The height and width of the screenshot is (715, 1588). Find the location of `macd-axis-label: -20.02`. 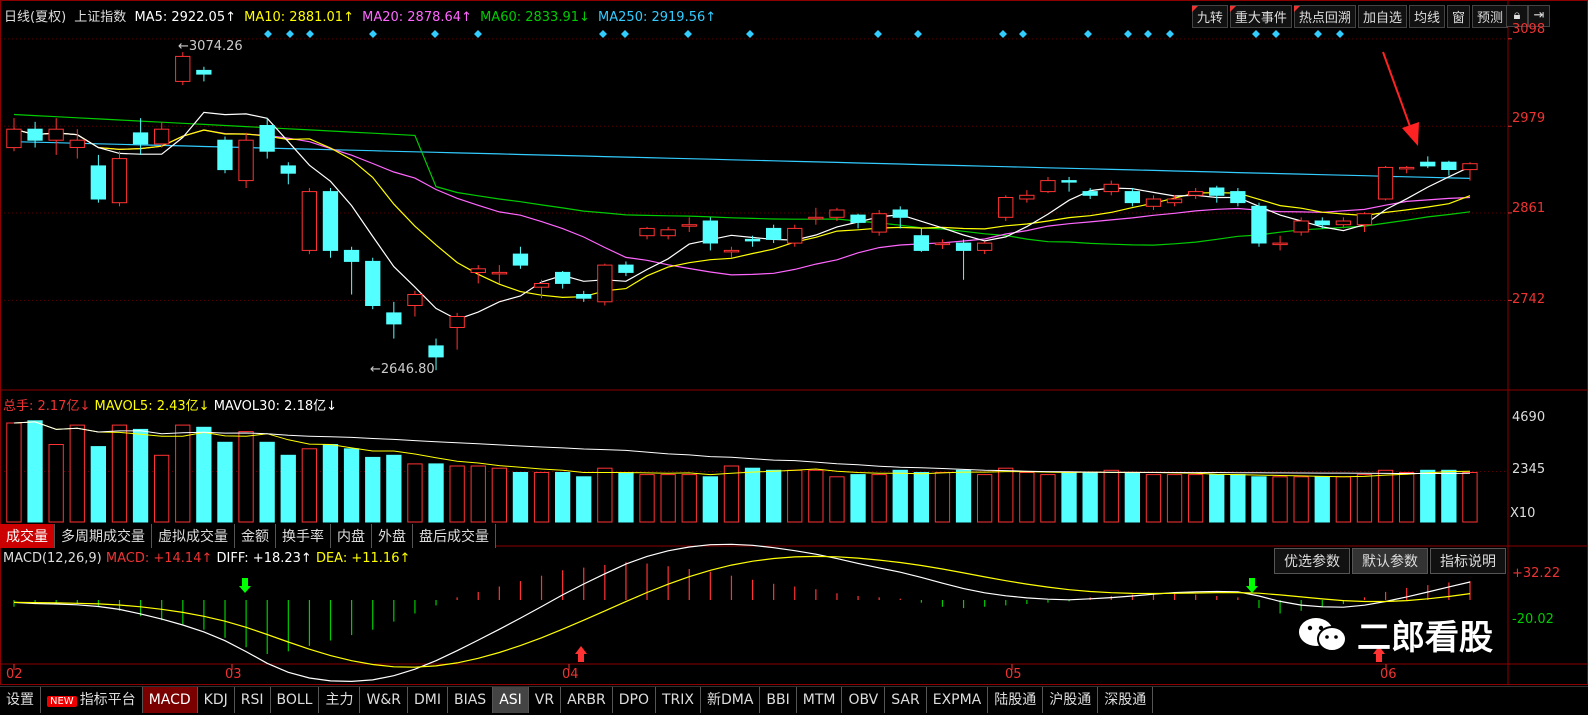

macd-axis-label: -20.02 is located at coordinates (1533, 619).